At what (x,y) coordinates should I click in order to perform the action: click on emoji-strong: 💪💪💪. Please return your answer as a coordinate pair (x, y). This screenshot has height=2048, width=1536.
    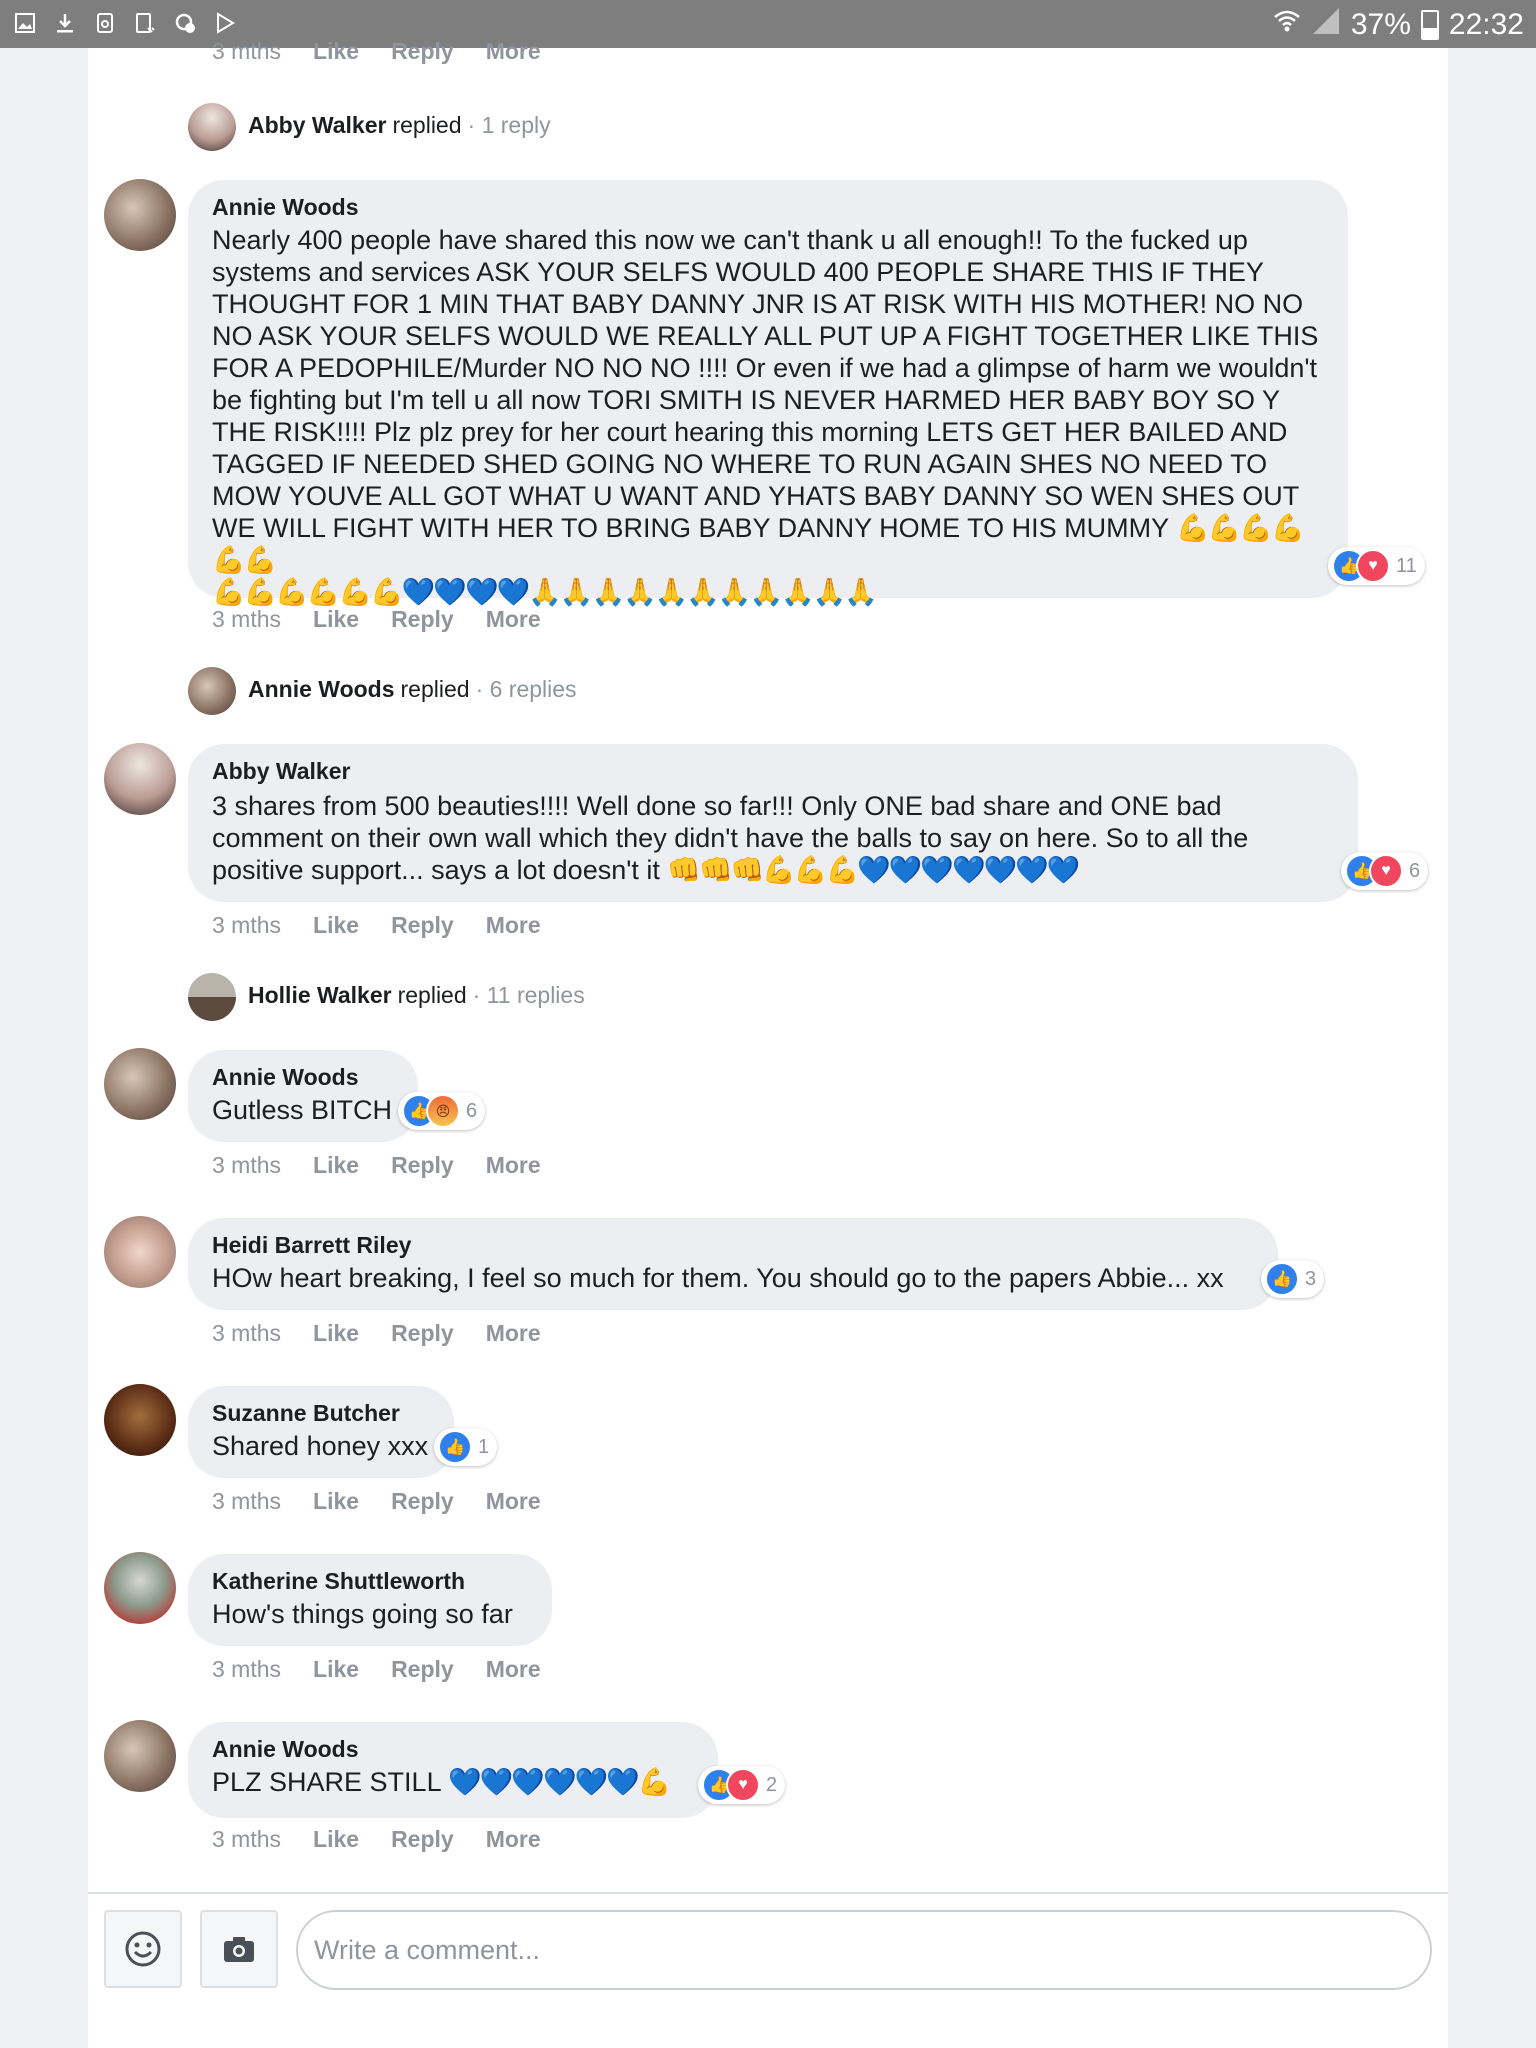
    Looking at the image, I should click on (810, 870).